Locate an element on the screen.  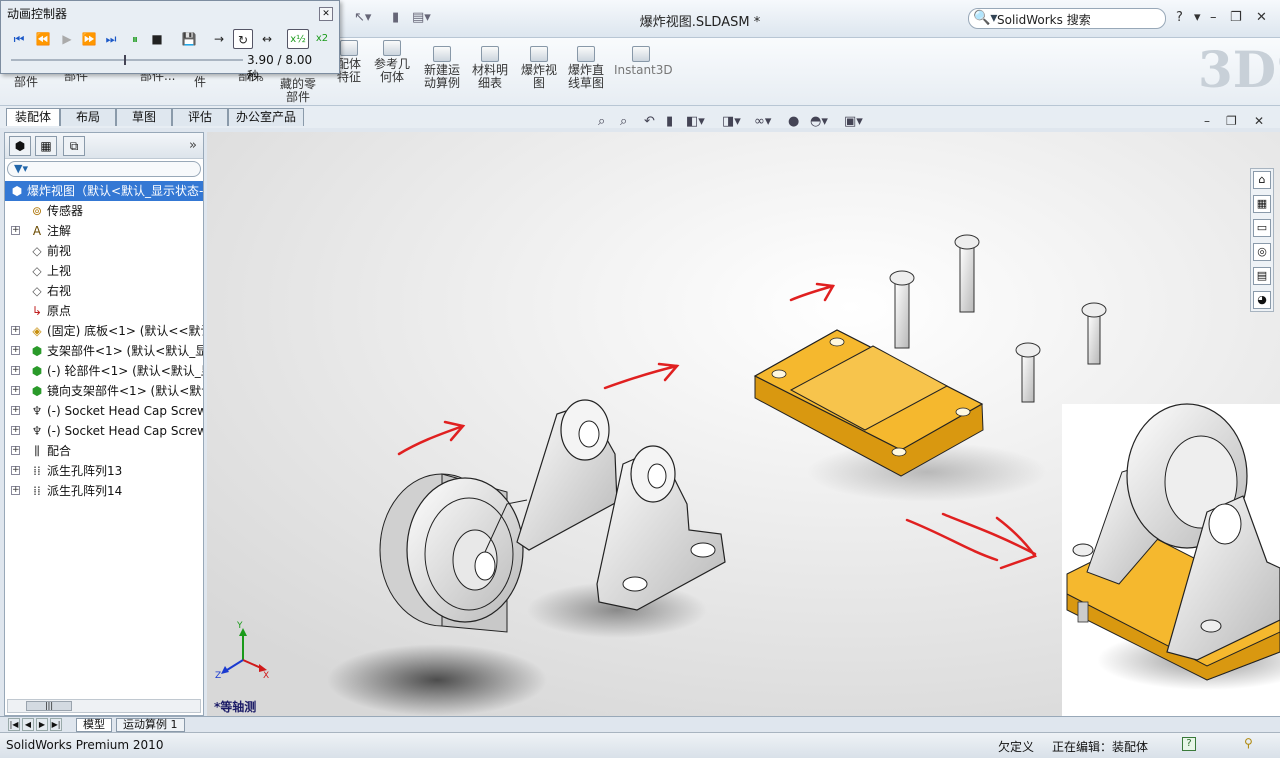
ribbon-partial-4: 件 is located at coordinates (200, 82).